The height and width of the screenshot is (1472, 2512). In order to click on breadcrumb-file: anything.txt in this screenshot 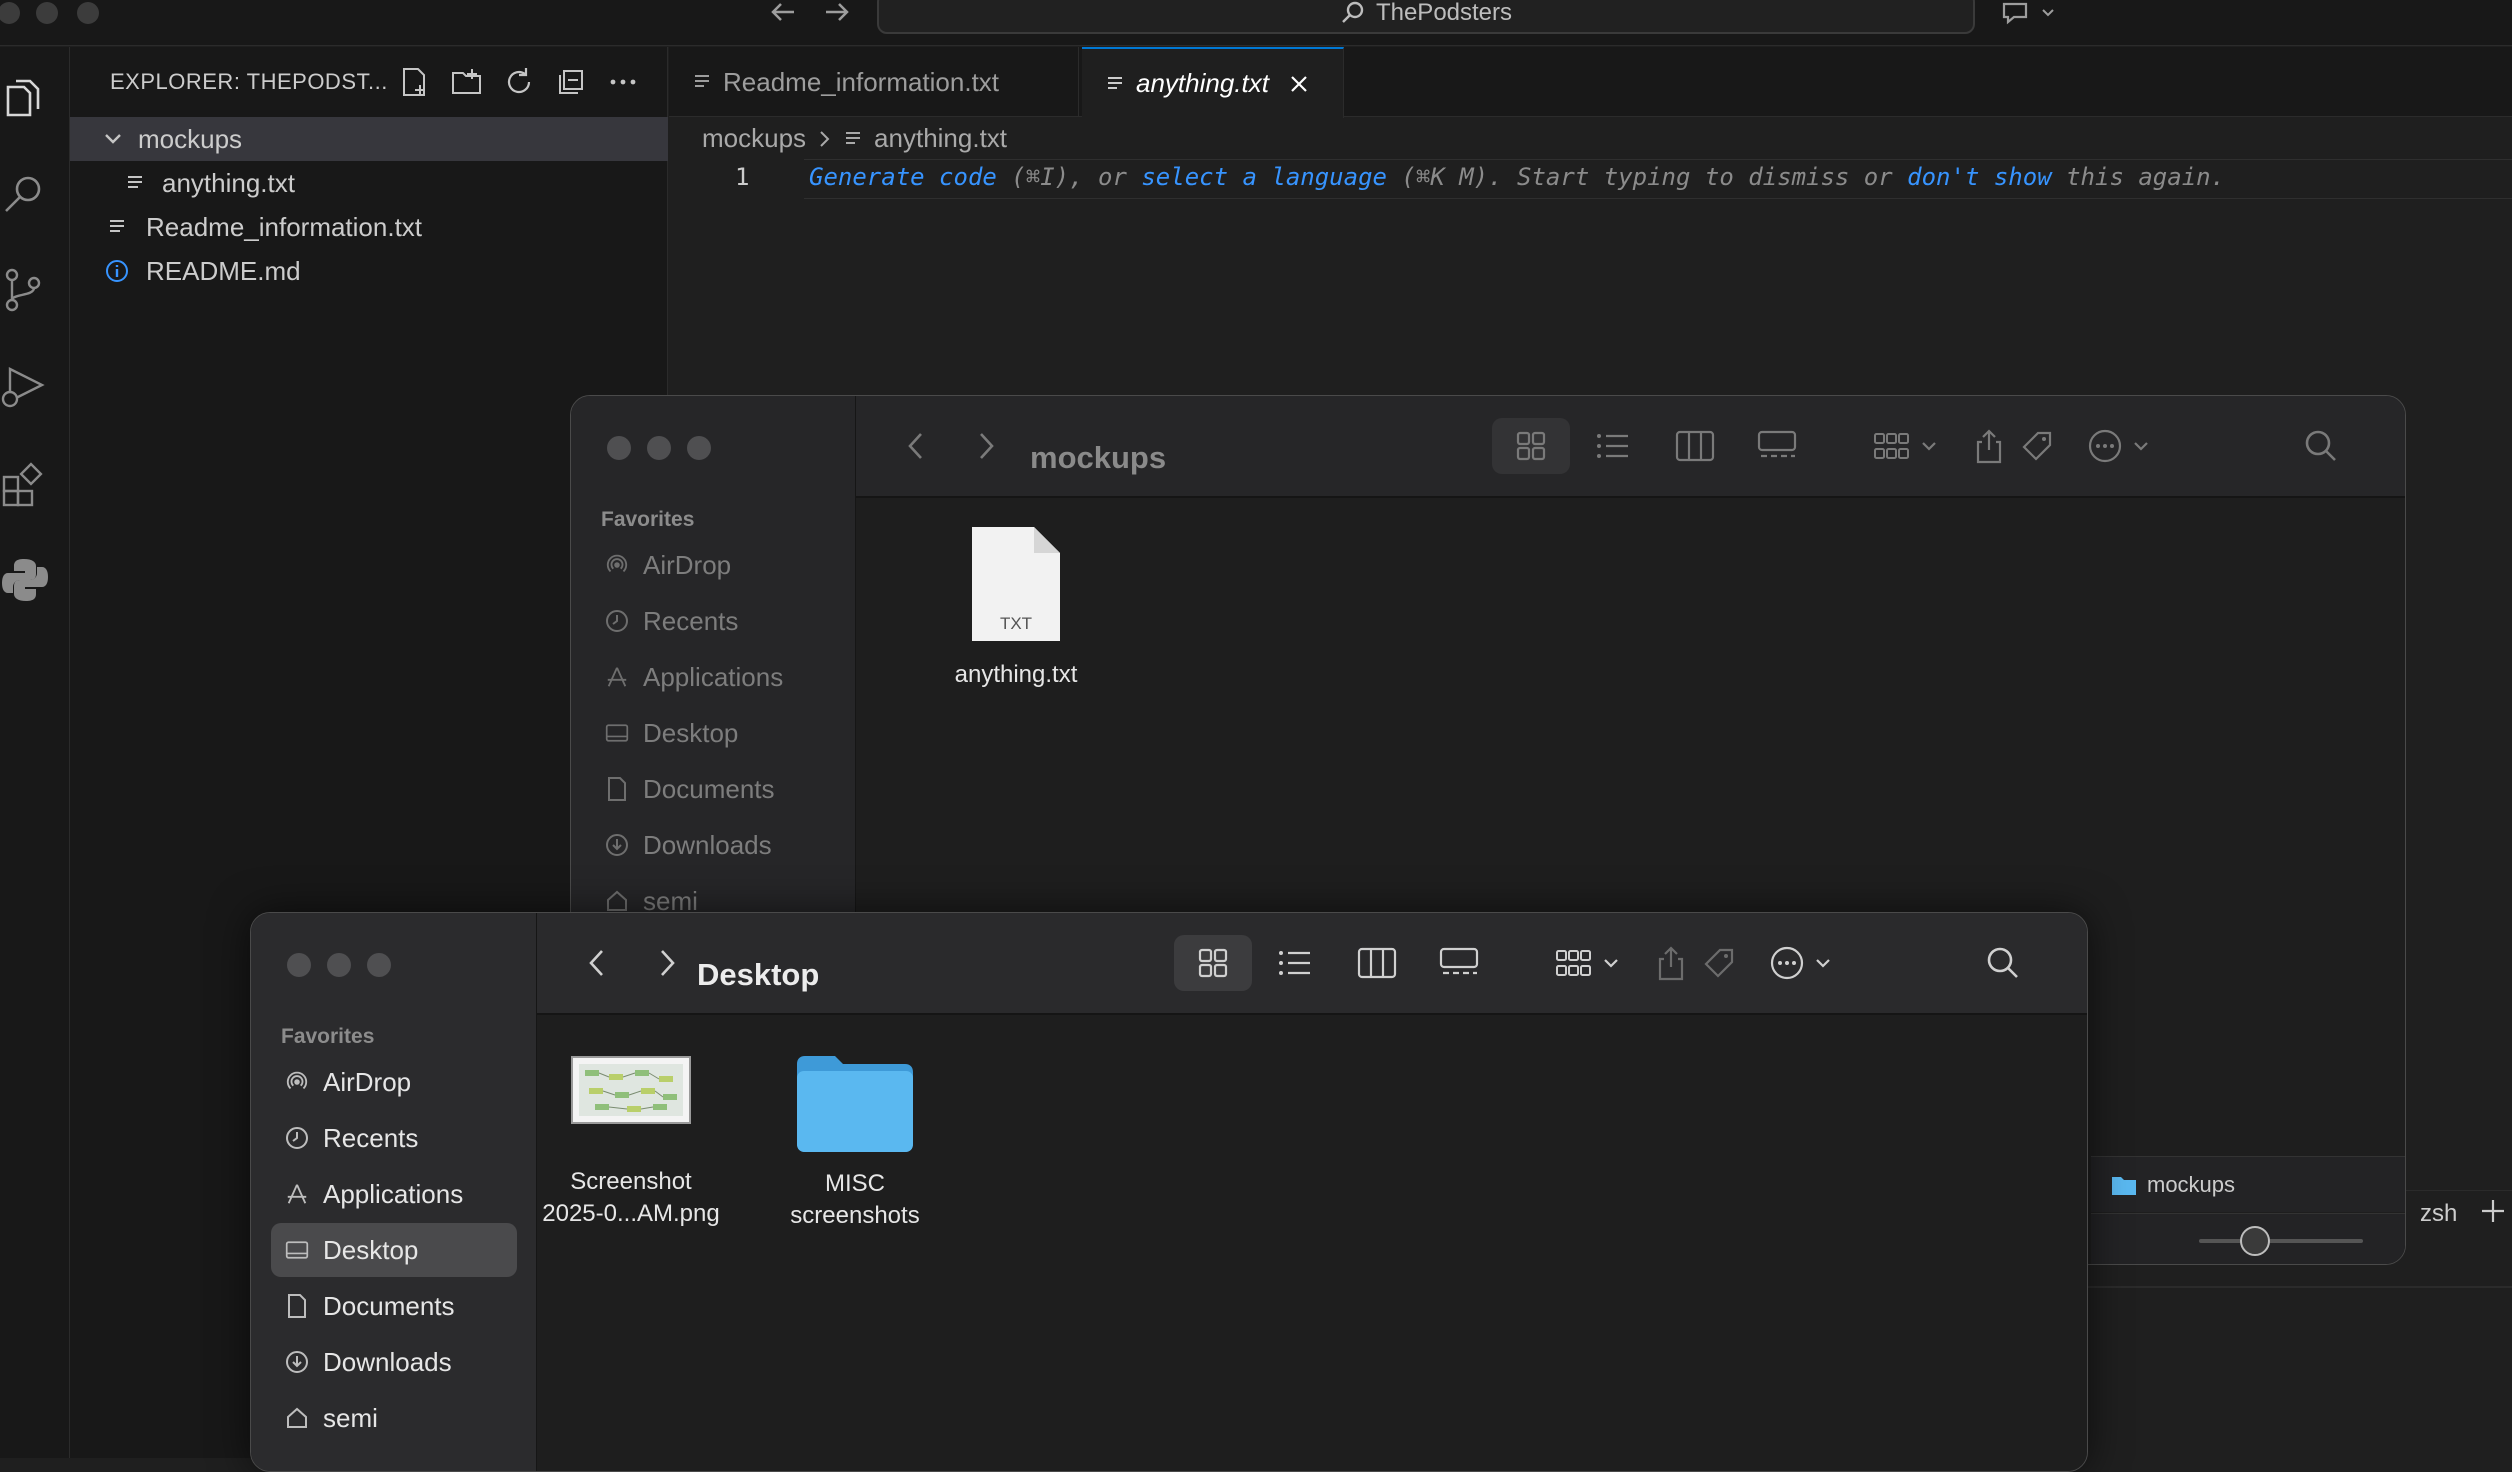, I will do `click(940, 138)`.